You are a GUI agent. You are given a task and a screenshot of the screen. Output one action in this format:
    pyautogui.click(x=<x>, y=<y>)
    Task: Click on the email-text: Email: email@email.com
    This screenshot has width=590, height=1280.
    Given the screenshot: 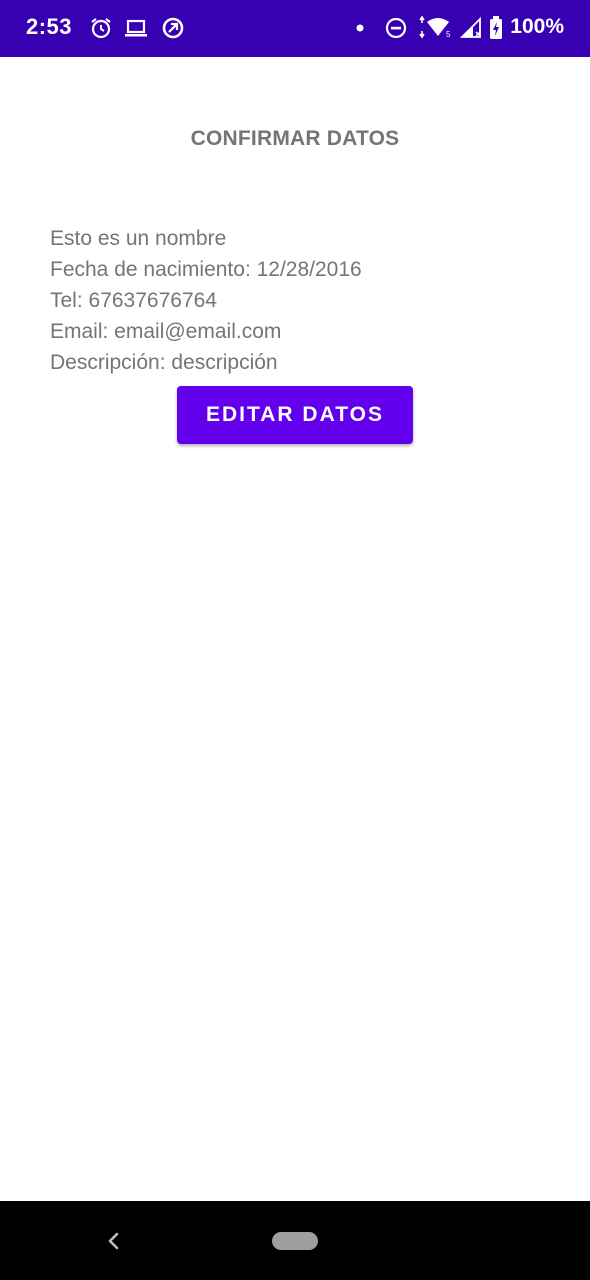 What is the action you would take?
    pyautogui.click(x=166, y=331)
    